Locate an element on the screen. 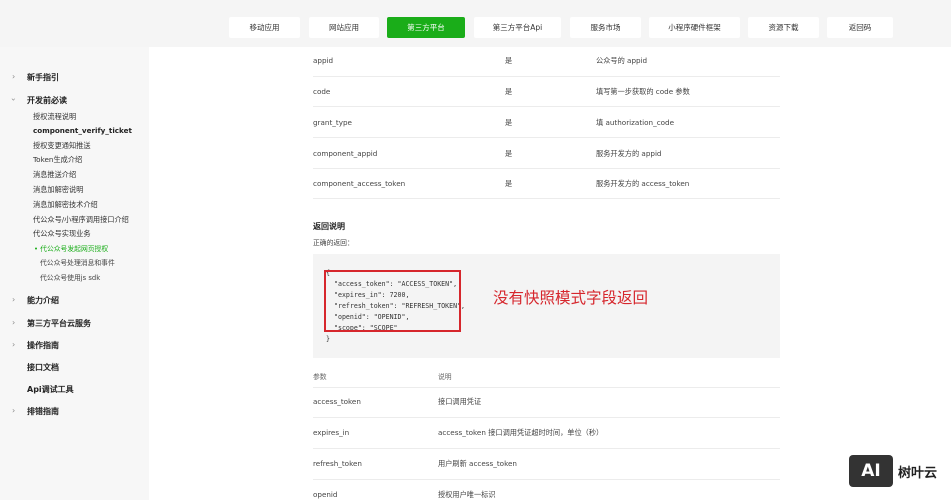  section-subtitle: 正确的返回： is located at coordinates (333, 243).